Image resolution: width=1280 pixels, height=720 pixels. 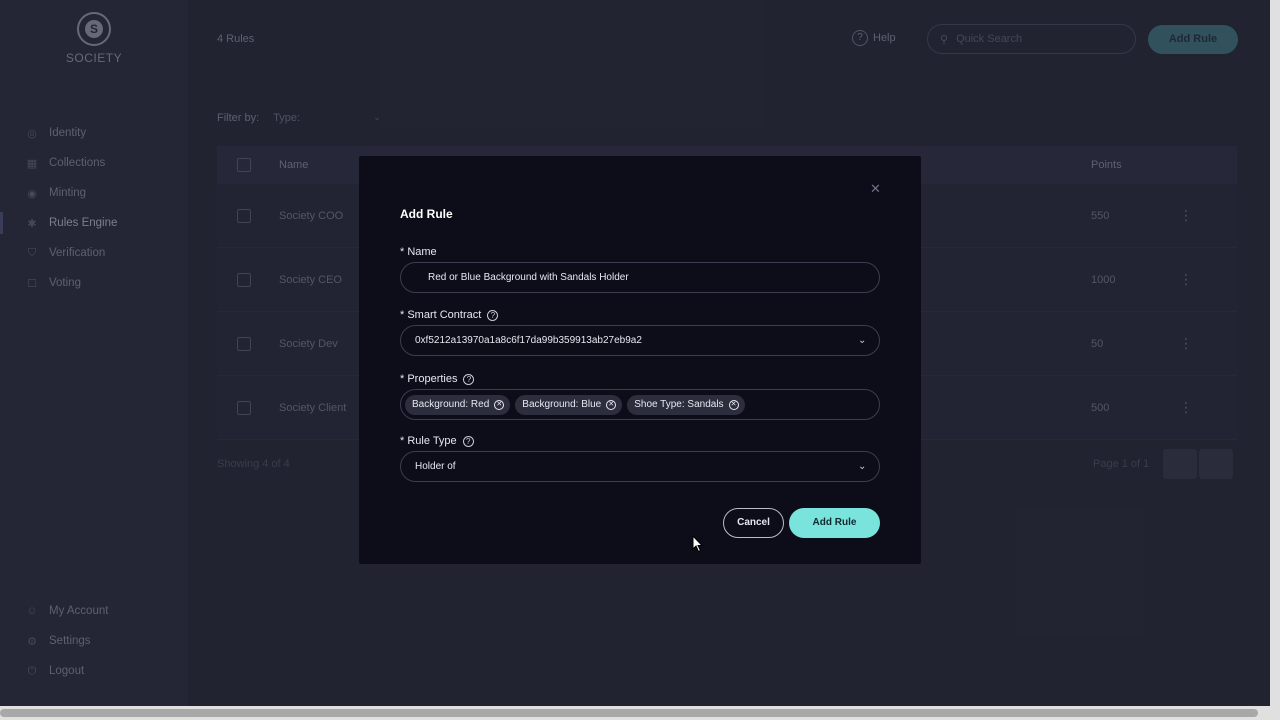 I want to click on rule-type-label-text: * Rule Type, so click(x=428, y=441).